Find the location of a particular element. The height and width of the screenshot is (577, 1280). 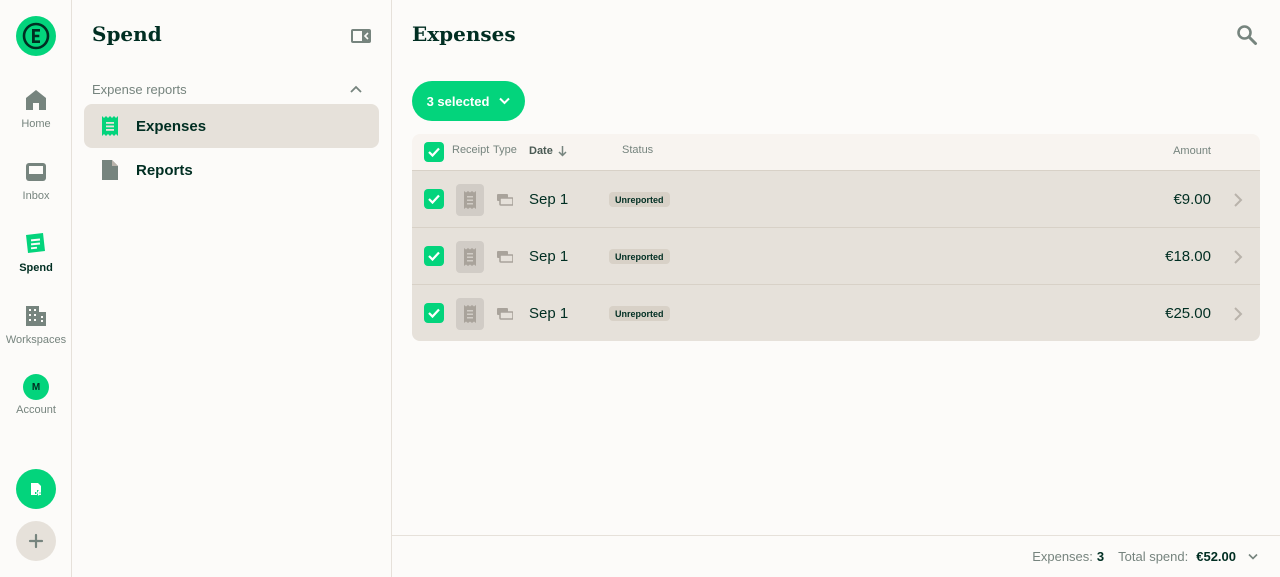

add-button is located at coordinates (36, 541).